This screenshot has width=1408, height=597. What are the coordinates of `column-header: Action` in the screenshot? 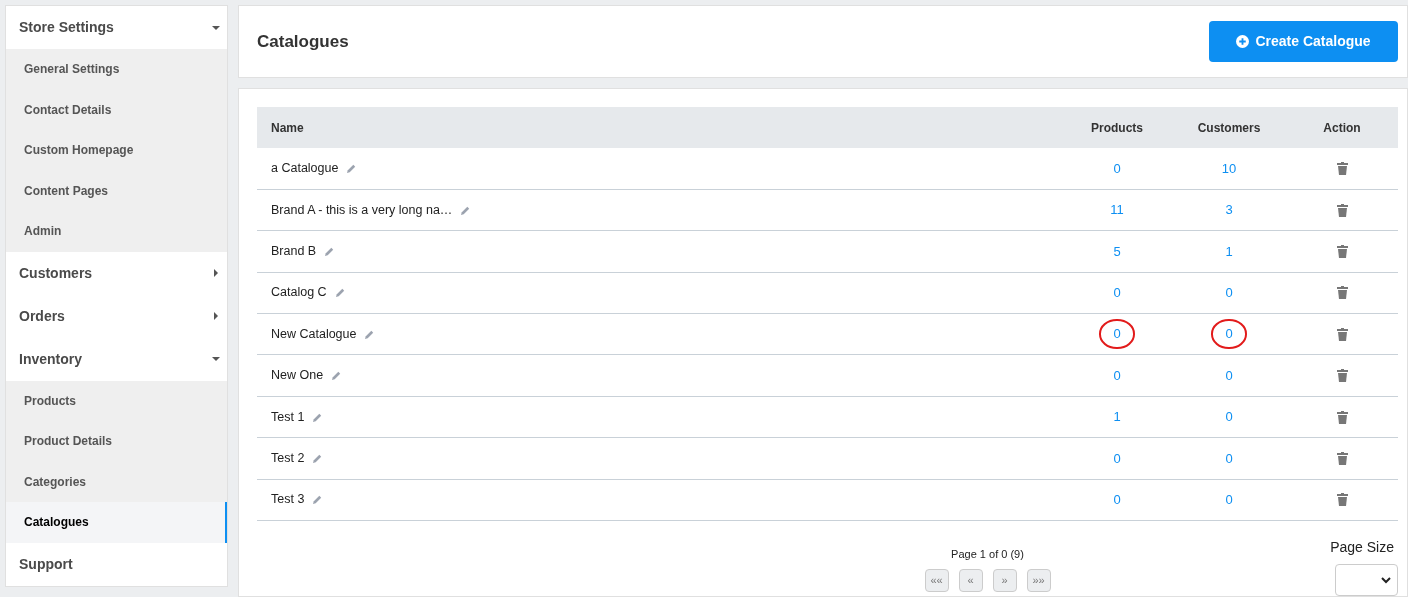 It's located at (1342, 128).